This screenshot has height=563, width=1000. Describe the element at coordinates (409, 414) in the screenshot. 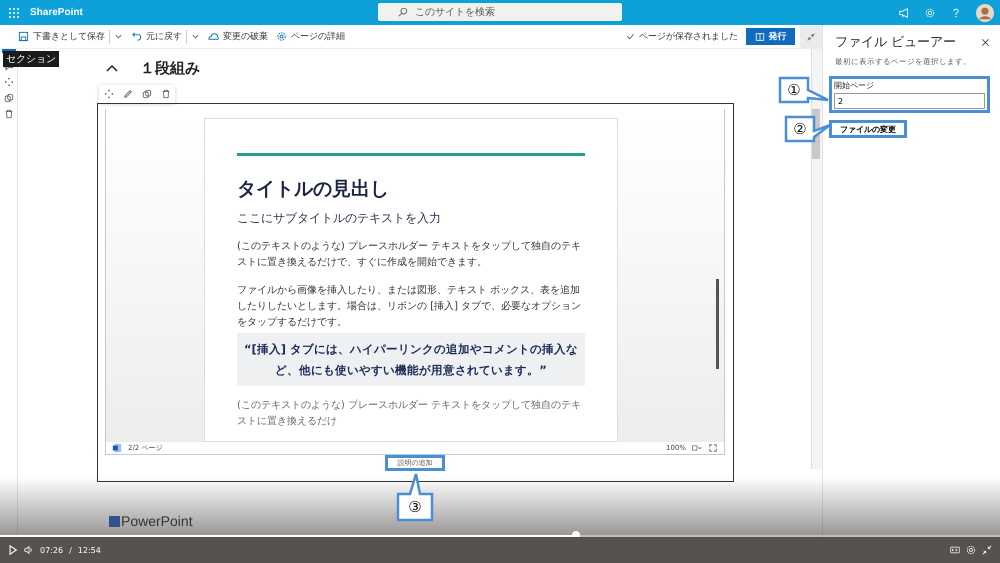

I see `document-paragraph: (このテキストのような) プレースホルダー テキストをタップして独自のテキストに置き換えるだけ` at that location.